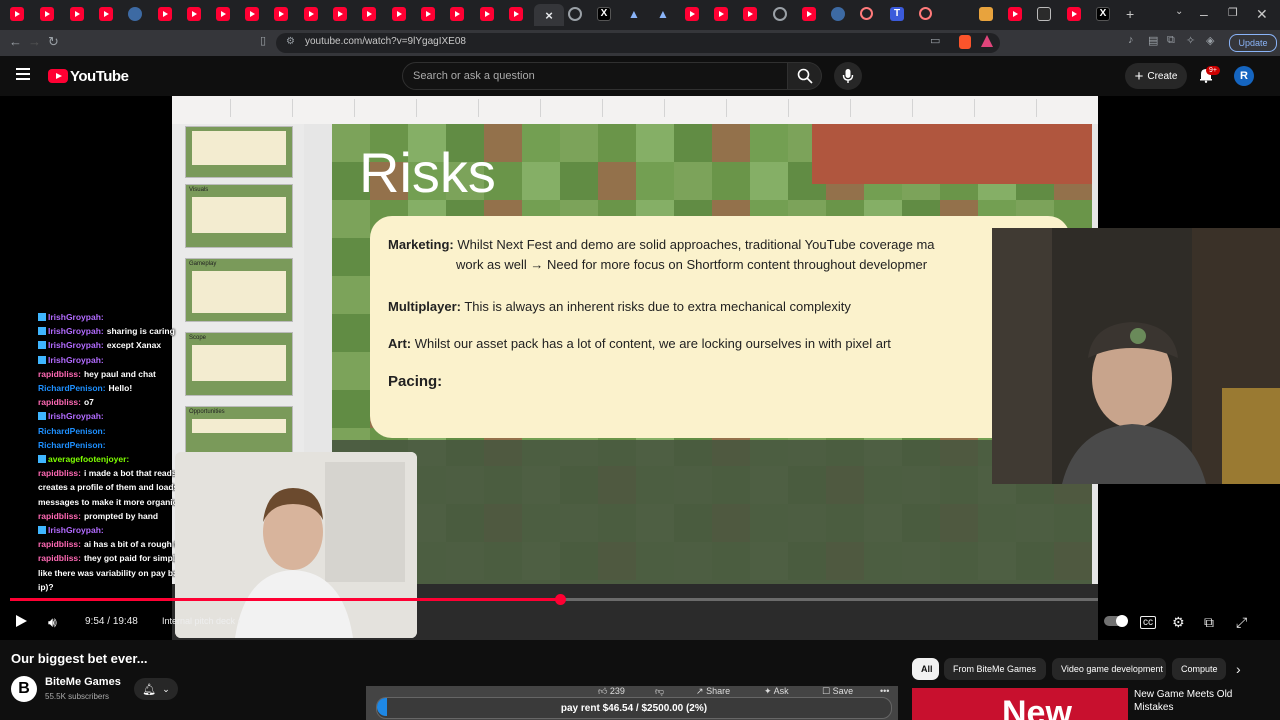 Image resolution: width=1280 pixels, height=720 pixels. I want to click on chat-message: IrishGroypah: except Xanax, so click(99, 345).